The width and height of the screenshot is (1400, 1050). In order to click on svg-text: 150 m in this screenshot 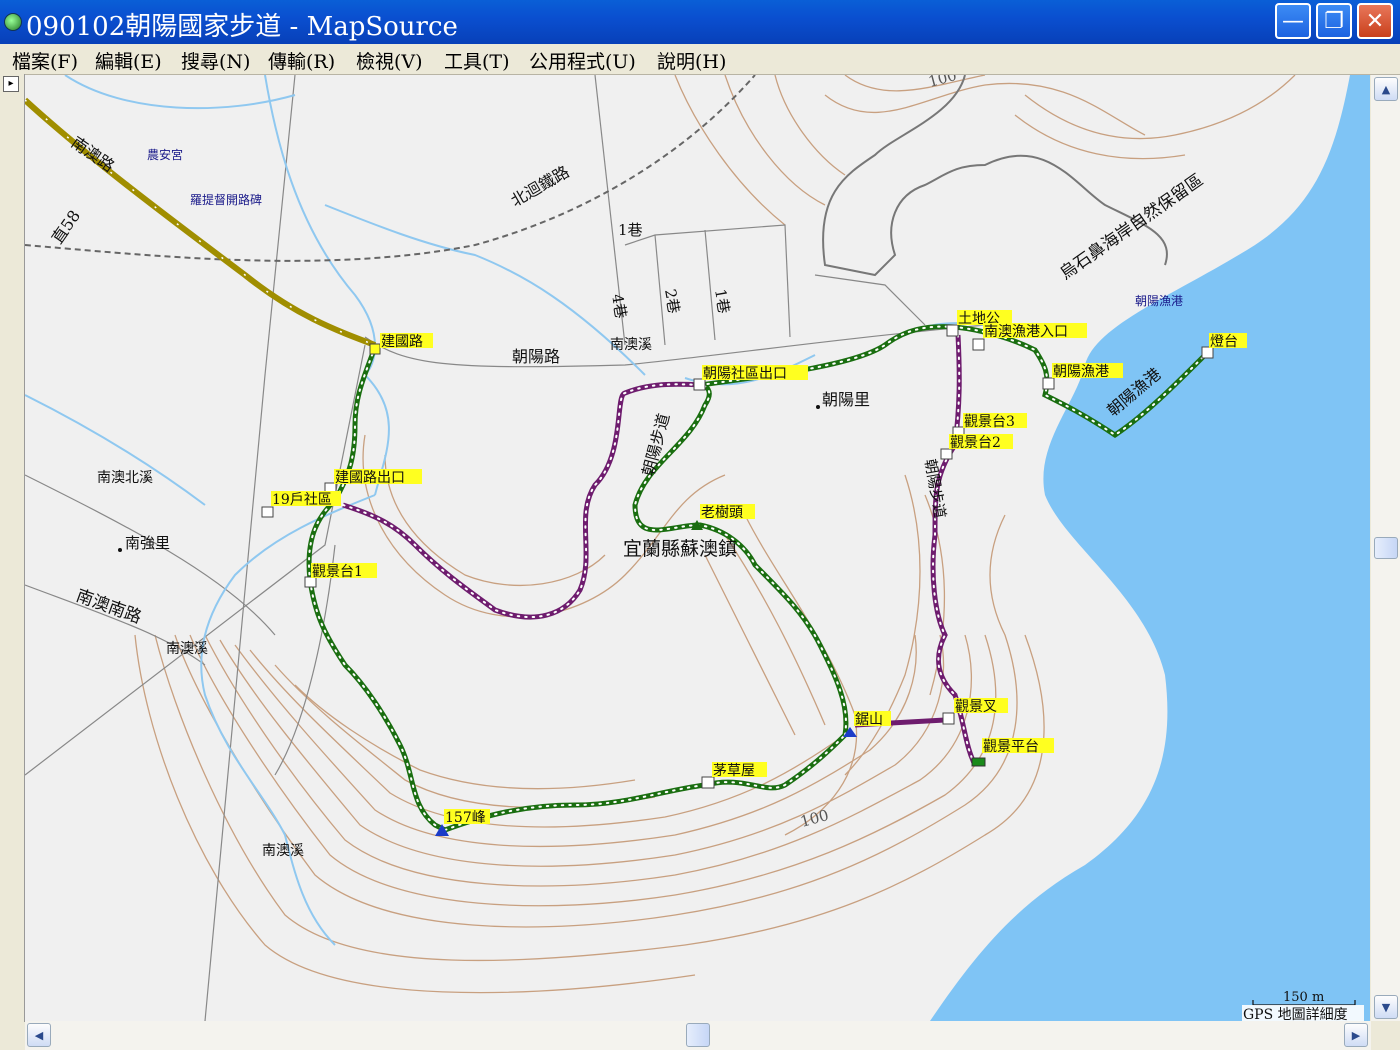, I will do `click(1303, 997)`.